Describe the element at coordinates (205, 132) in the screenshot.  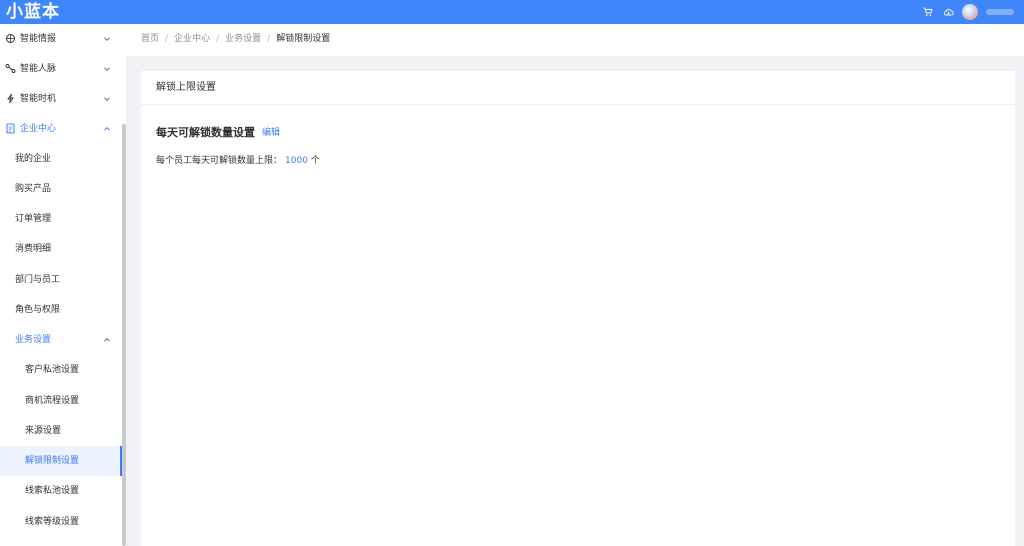
I see `section-title: 每天可解锁数量设置` at that location.